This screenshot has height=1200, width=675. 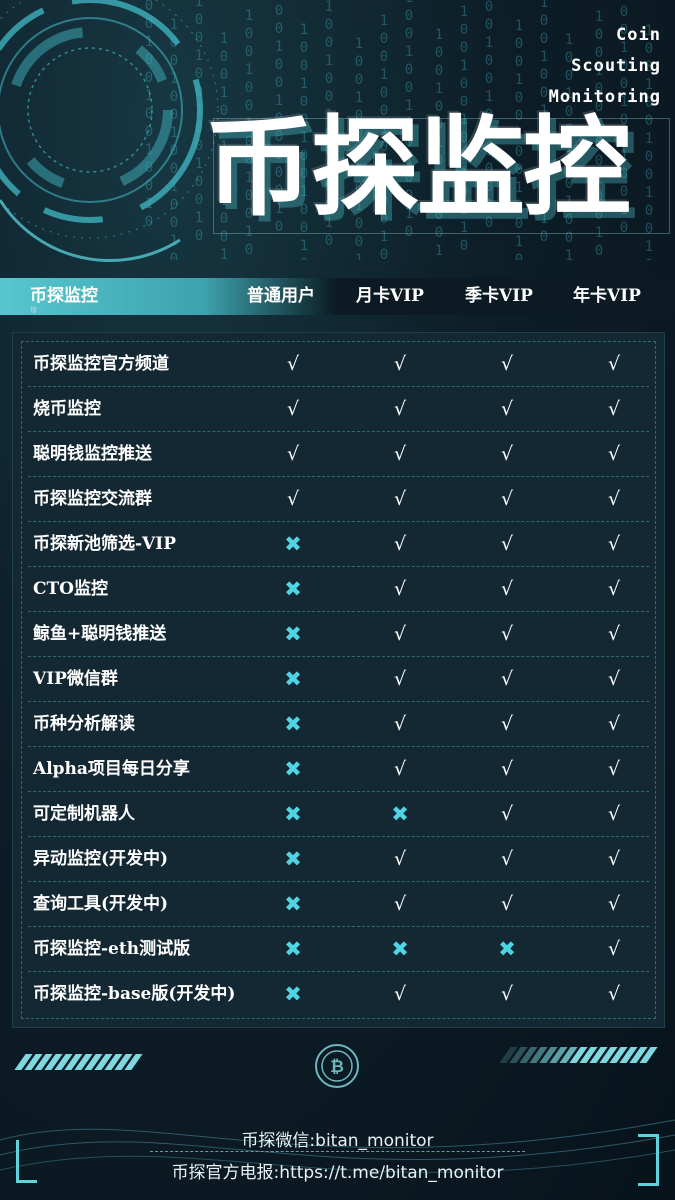 What do you see at coordinates (338, 589) in the screenshot?
I see `table-row: CTO监控 ✖ √ √ √` at bounding box center [338, 589].